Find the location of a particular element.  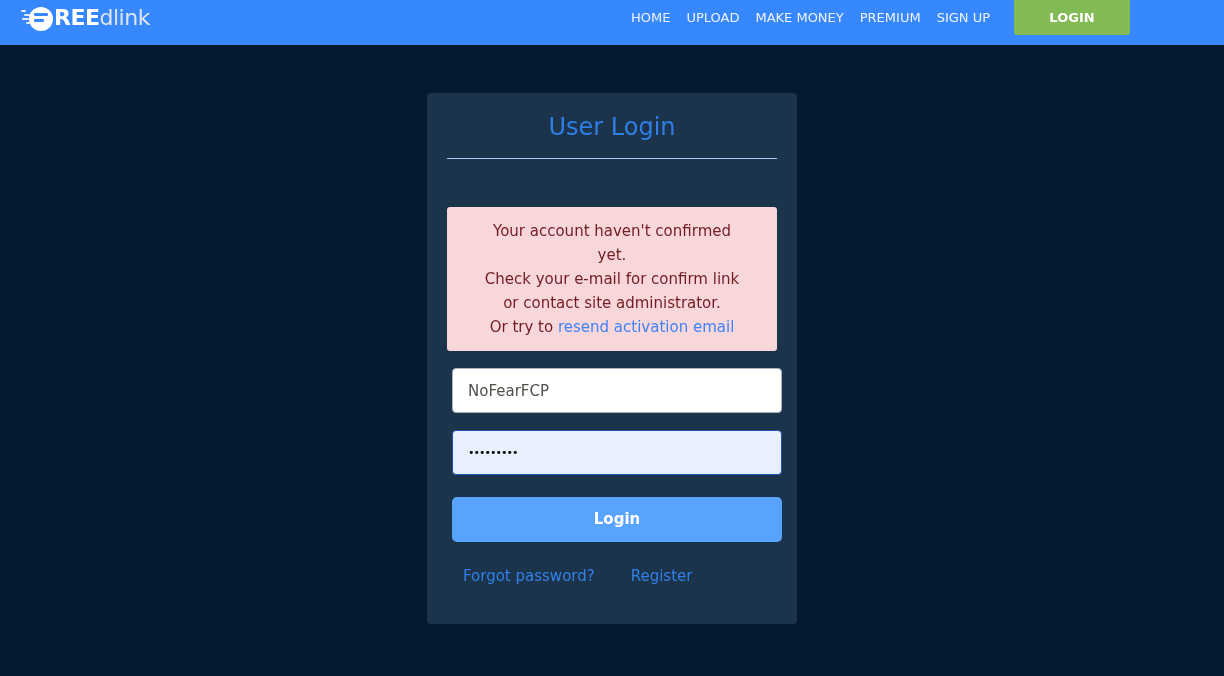

resend-activation-link: resend activation email is located at coordinates (646, 327).